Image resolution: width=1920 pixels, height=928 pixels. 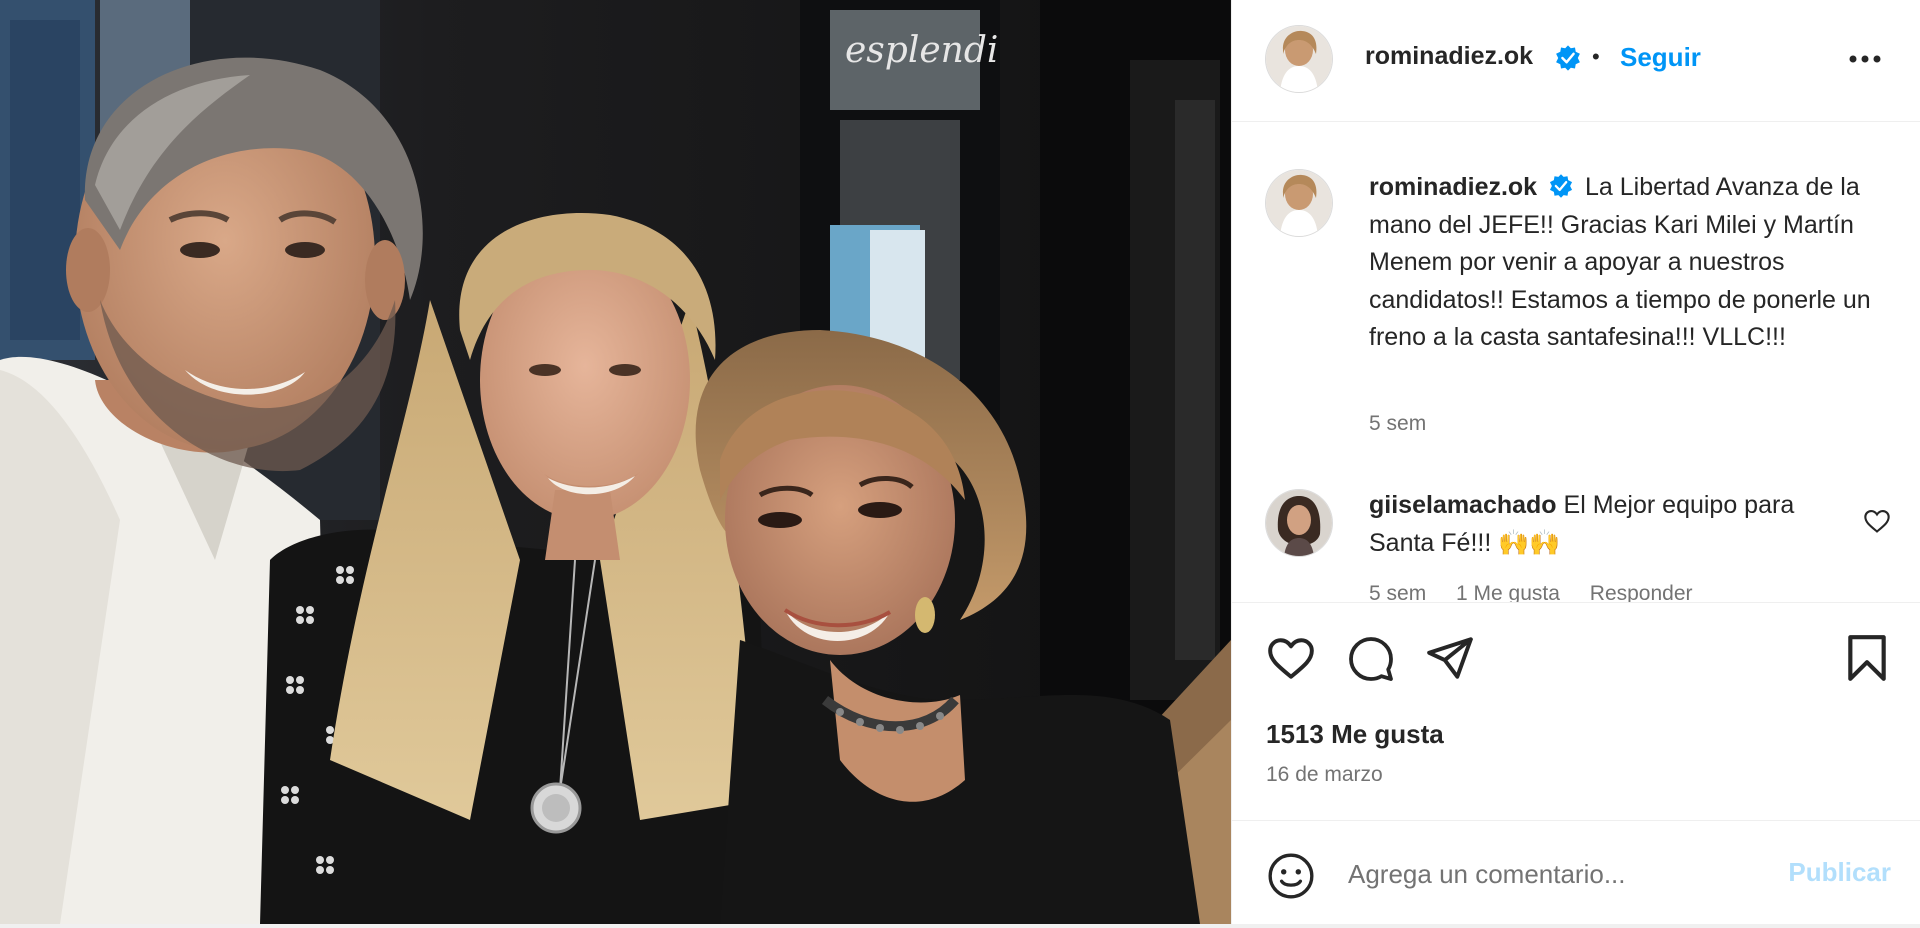 I want to click on comment-composer: Publicar, so click(x=1576, y=872).